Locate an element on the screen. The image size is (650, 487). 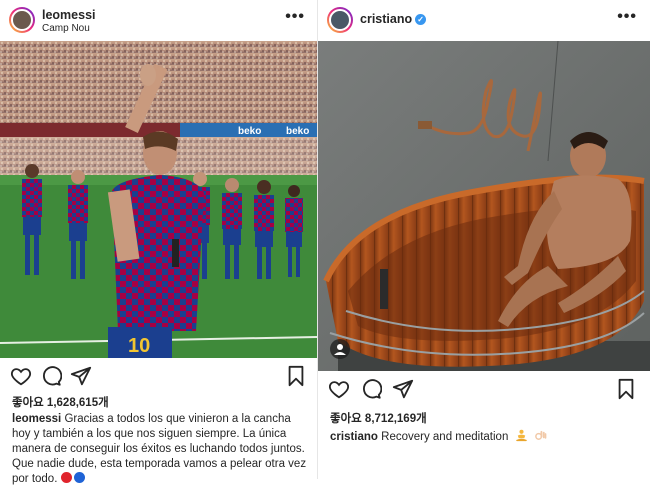
ok-hand-emoji is located at coordinates (540, 435).